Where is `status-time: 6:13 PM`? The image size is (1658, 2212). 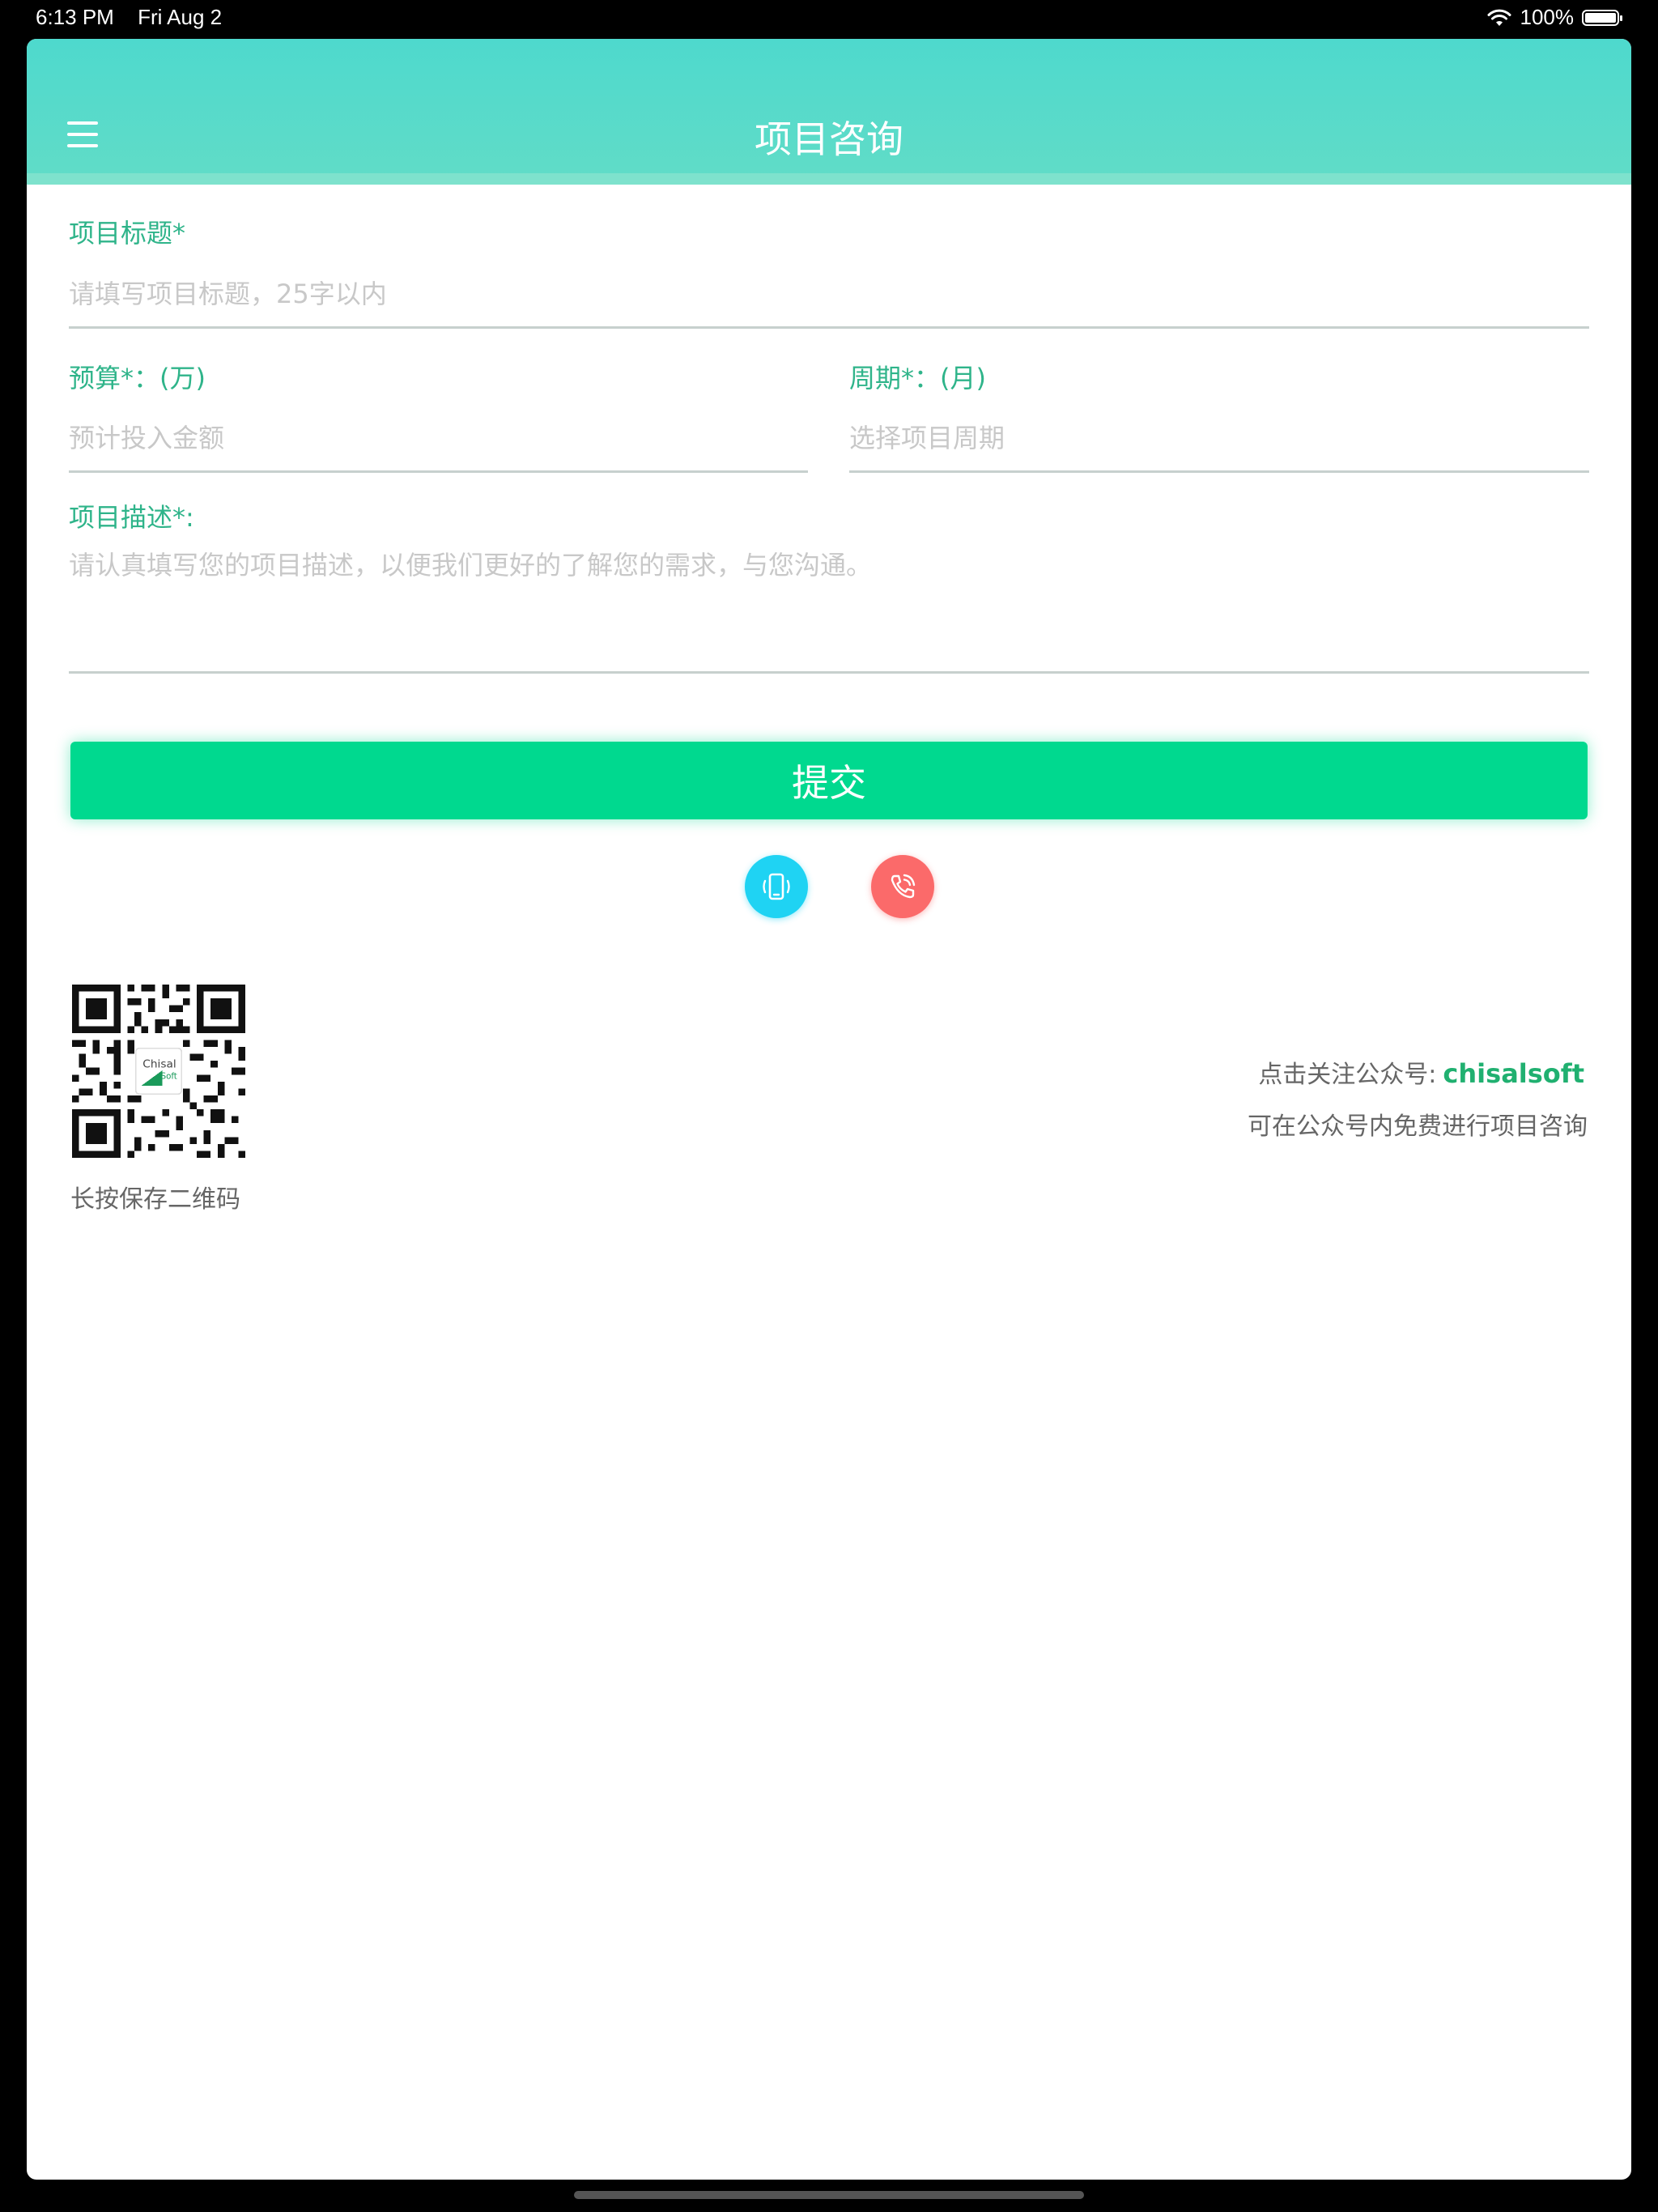
status-time: 6:13 PM is located at coordinates (75, 17).